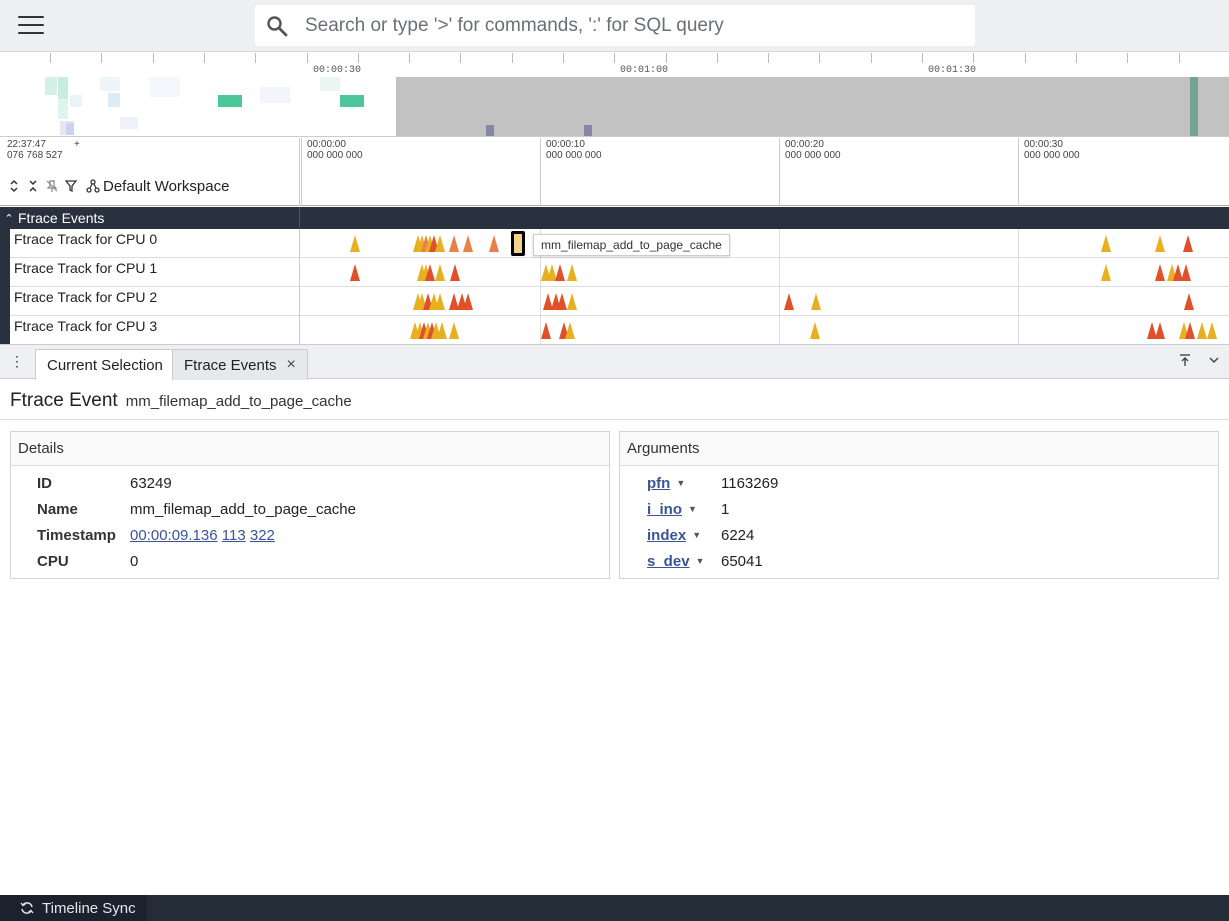 This screenshot has width=1229, height=921. Describe the element at coordinates (166, 186) in the screenshot. I see `workspace-label: Default Workspace` at that location.